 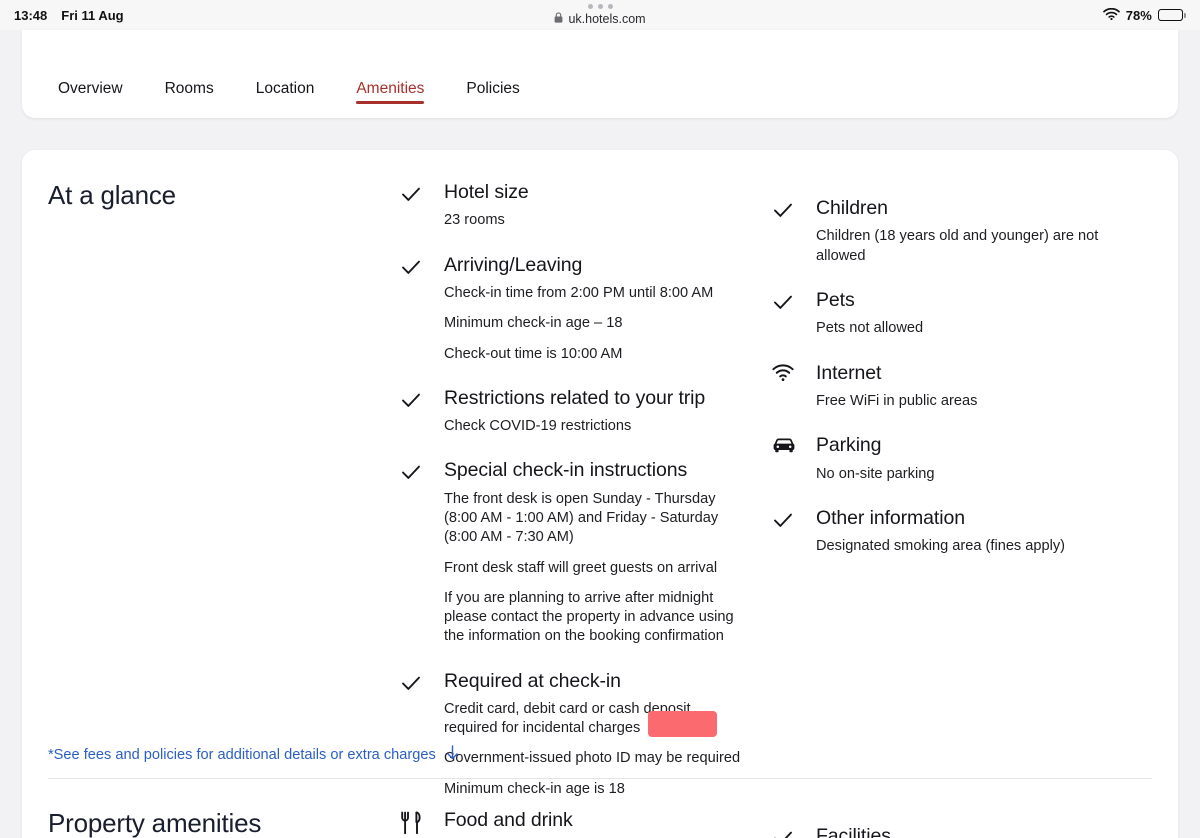 I want to click on amenity-item-hotel-size: Hotel size 23 rooms, so click(x=586, y=205).